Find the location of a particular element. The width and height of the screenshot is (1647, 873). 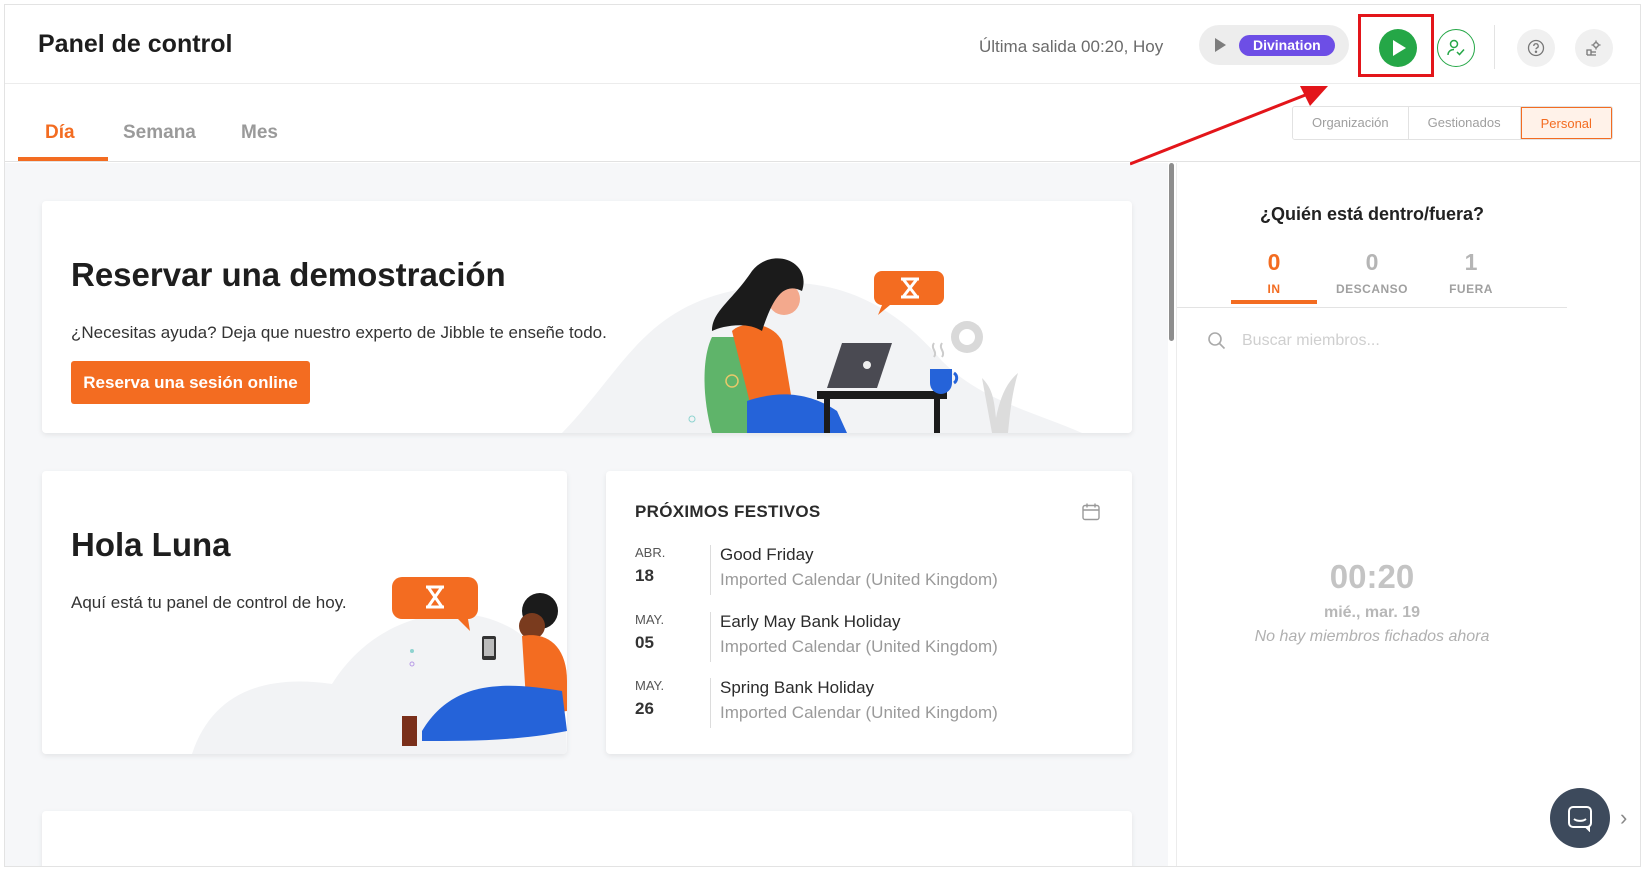

help-button is located at coordinates (1536, 48).